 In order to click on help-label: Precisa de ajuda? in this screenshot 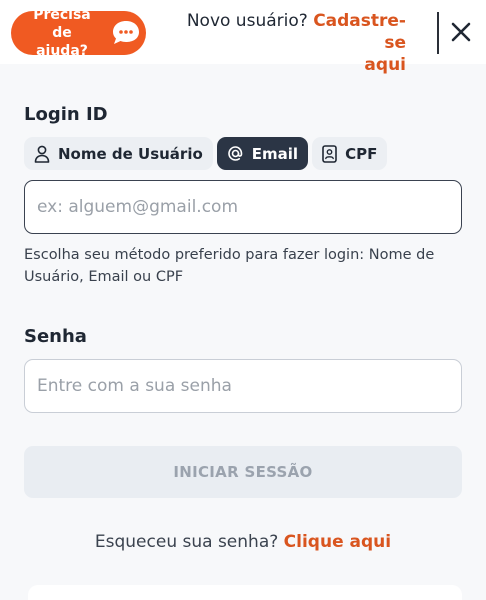, I will do `click(62, 33)`.